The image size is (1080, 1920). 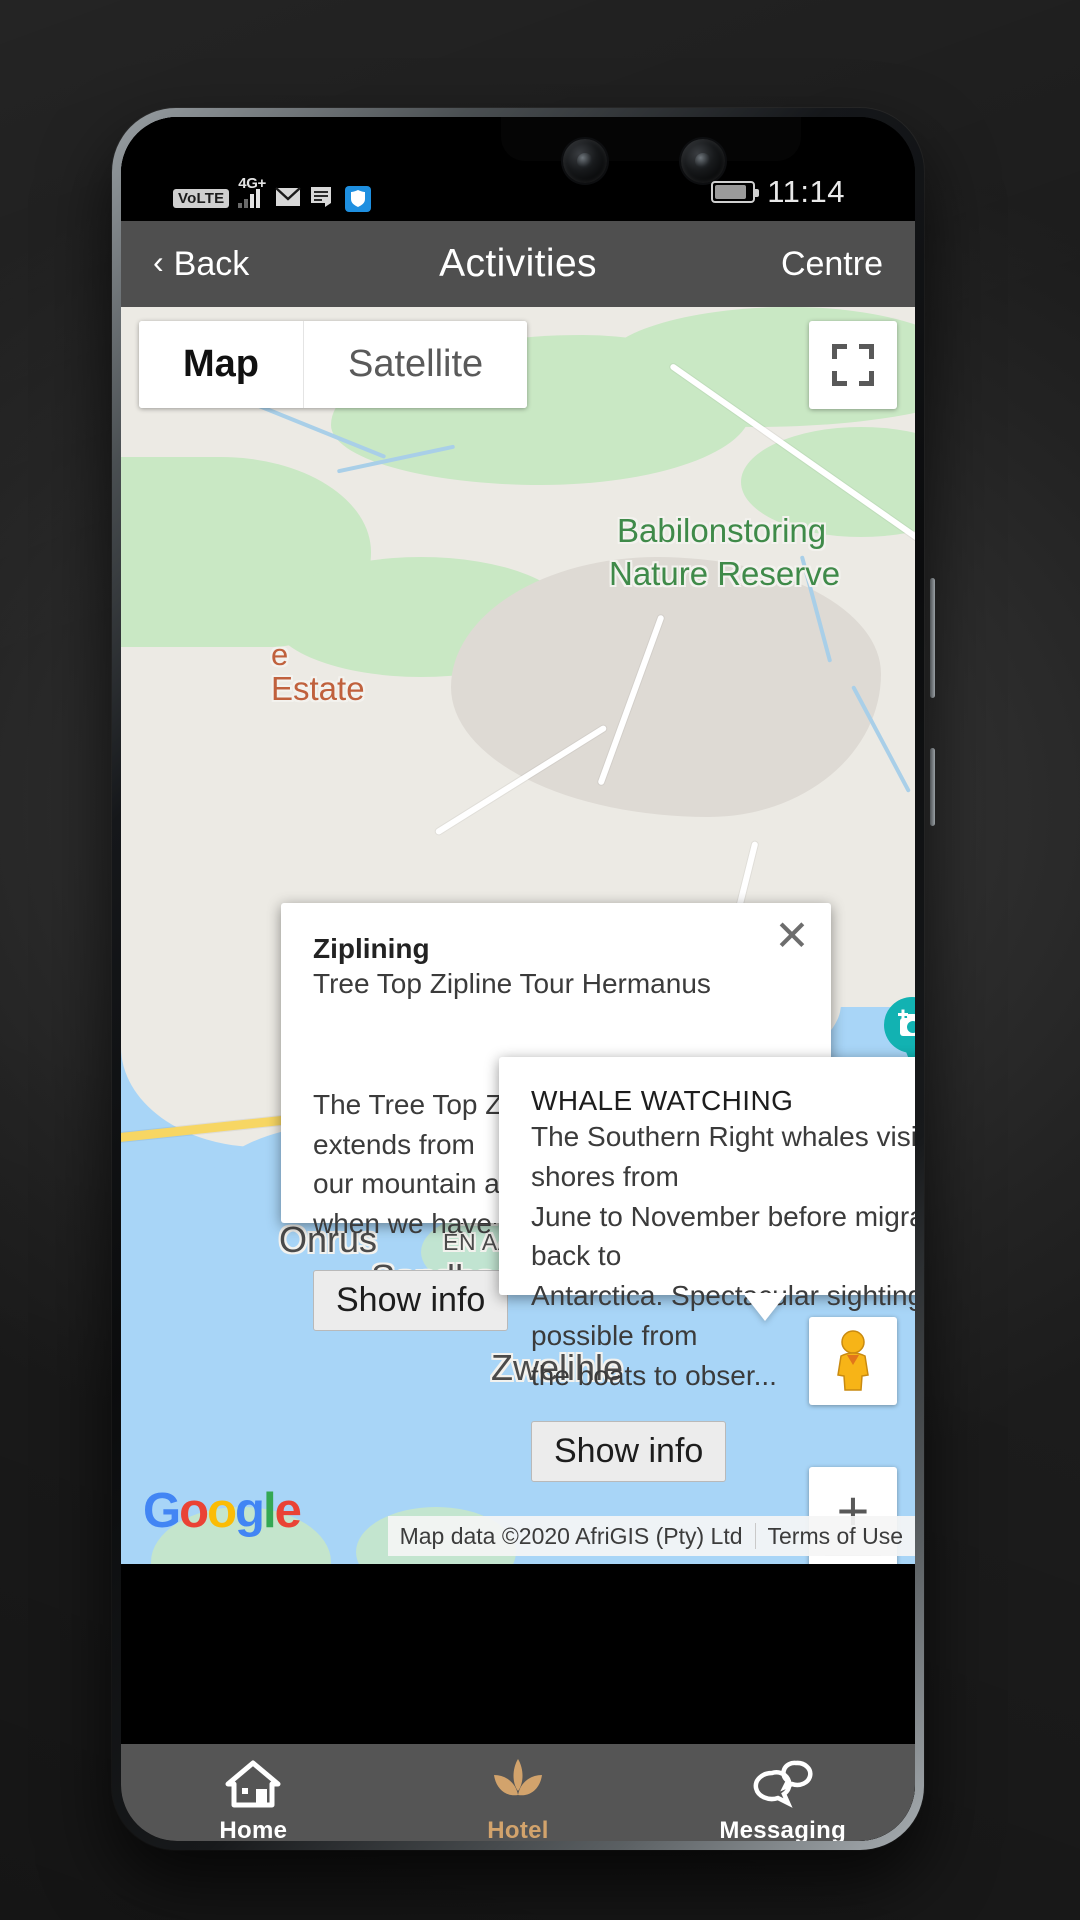 What do you see at coordinates (288, 197) in the screenshot?
I see `envelope-icon` at bounding box center [288, 197].